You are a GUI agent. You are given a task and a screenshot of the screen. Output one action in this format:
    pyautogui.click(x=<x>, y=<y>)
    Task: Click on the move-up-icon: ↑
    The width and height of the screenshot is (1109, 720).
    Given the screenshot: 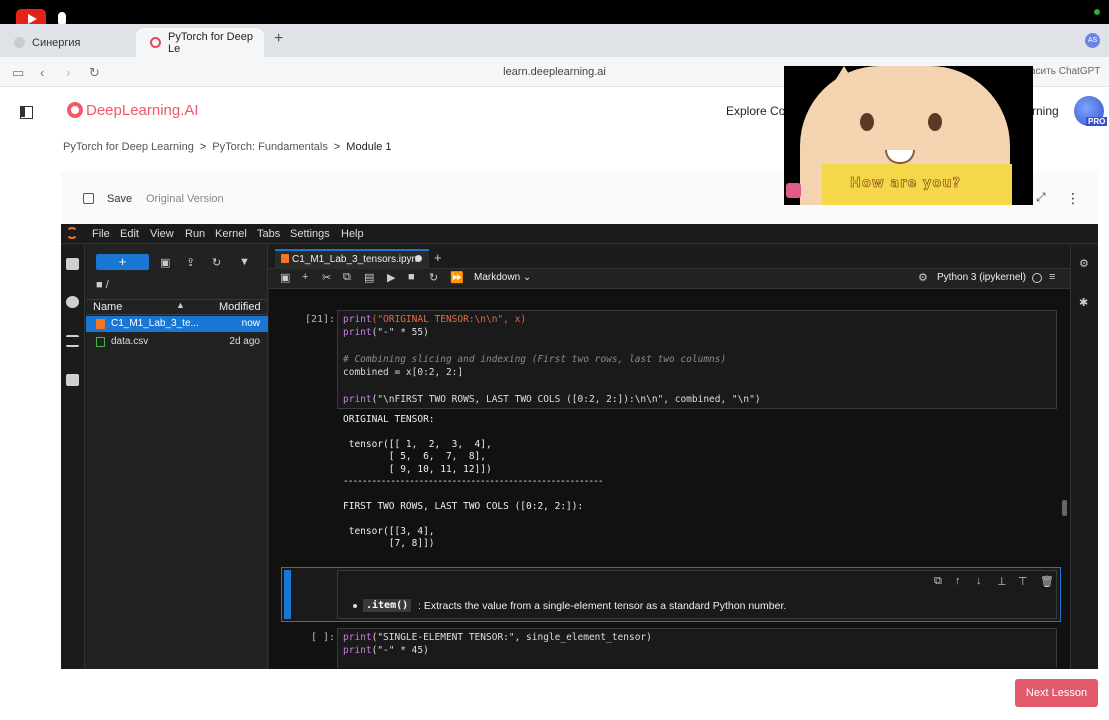 What is the action you would take?
    pyautogui.click(x=958, y=581)
    